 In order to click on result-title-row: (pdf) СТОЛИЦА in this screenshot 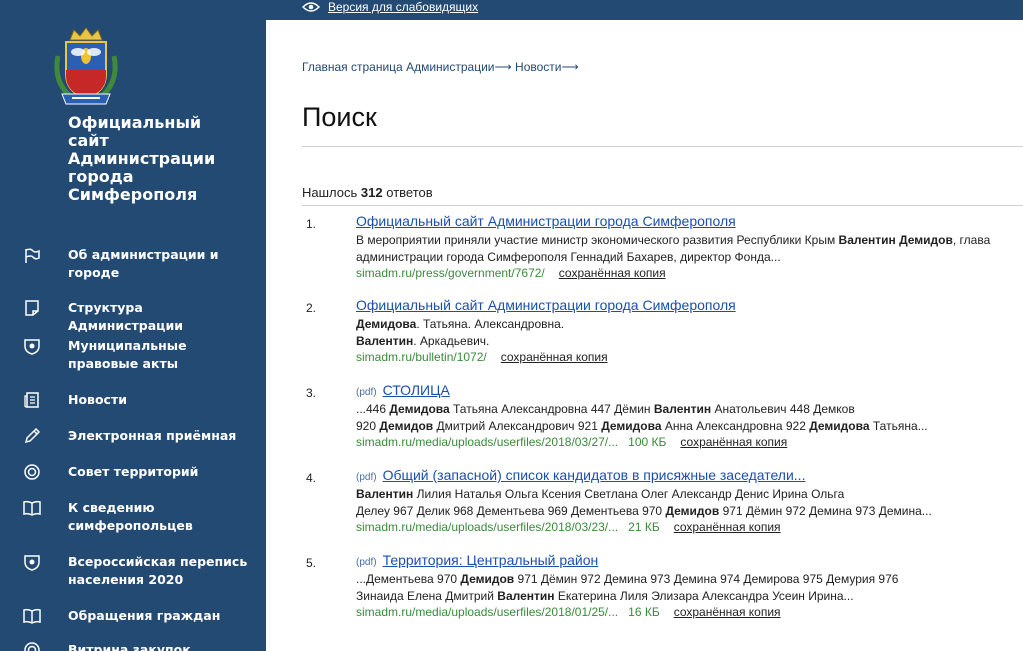, I will do `click(403, 390)`.